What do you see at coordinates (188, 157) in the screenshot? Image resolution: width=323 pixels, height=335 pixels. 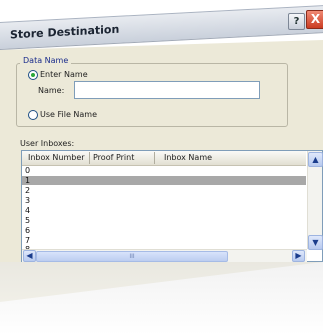 I see `column-header-inbox-name: Inbox Name` at bounding box center [188, 157].